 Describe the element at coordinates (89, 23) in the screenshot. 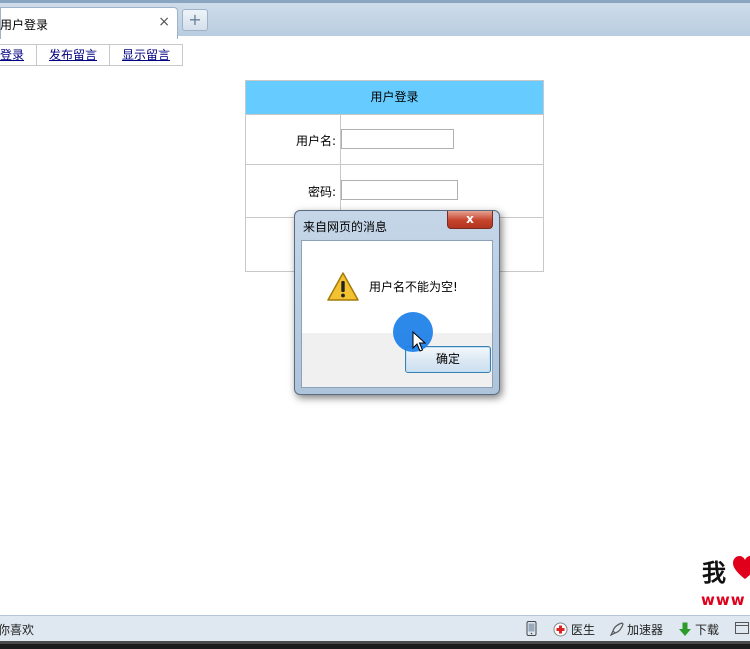

I see `browser-tab: 用户登录 ×` at that location.